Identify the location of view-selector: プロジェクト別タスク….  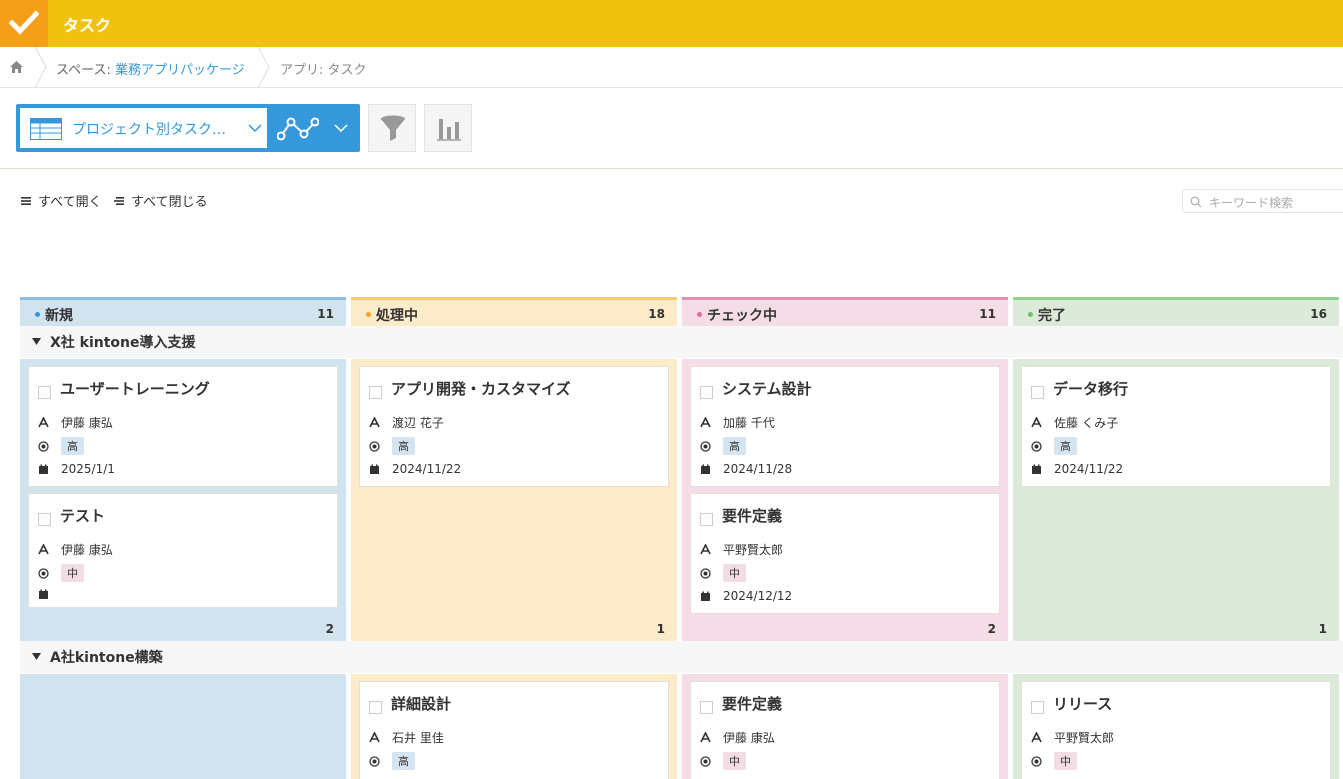
(188, 128).